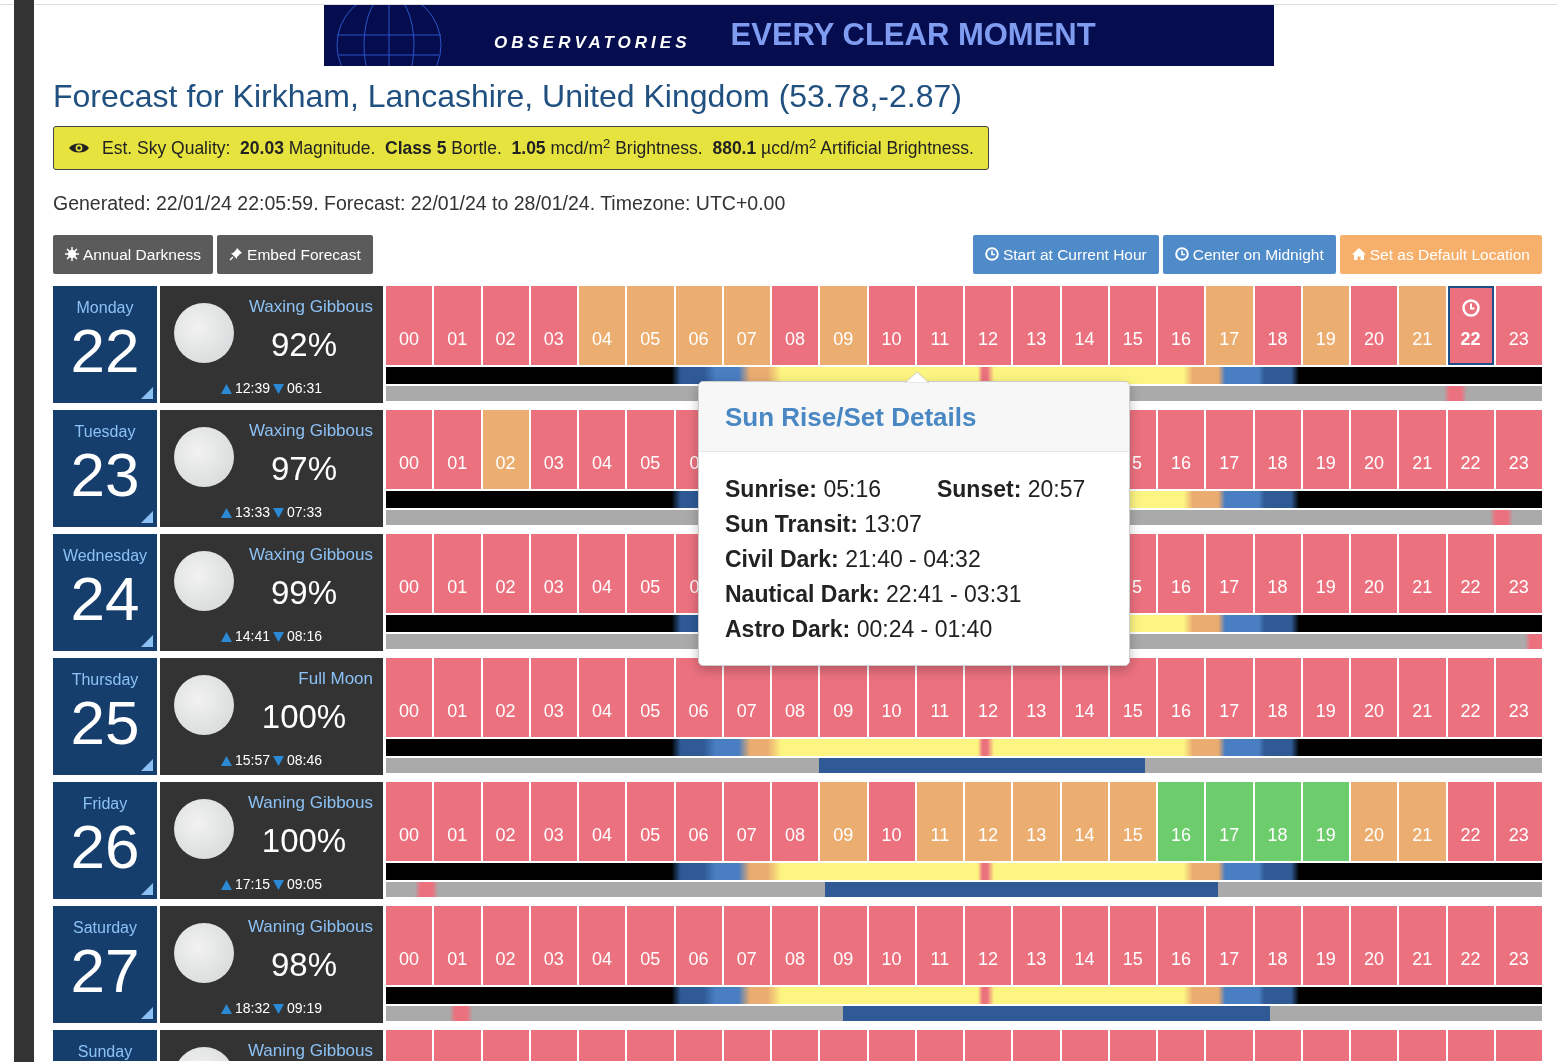 This screenshot has width=1557, height=1062. Describe the element at coordinates (295, 254) in the screenshot. I see `toolbar-button: Embed Forecast` at that location.